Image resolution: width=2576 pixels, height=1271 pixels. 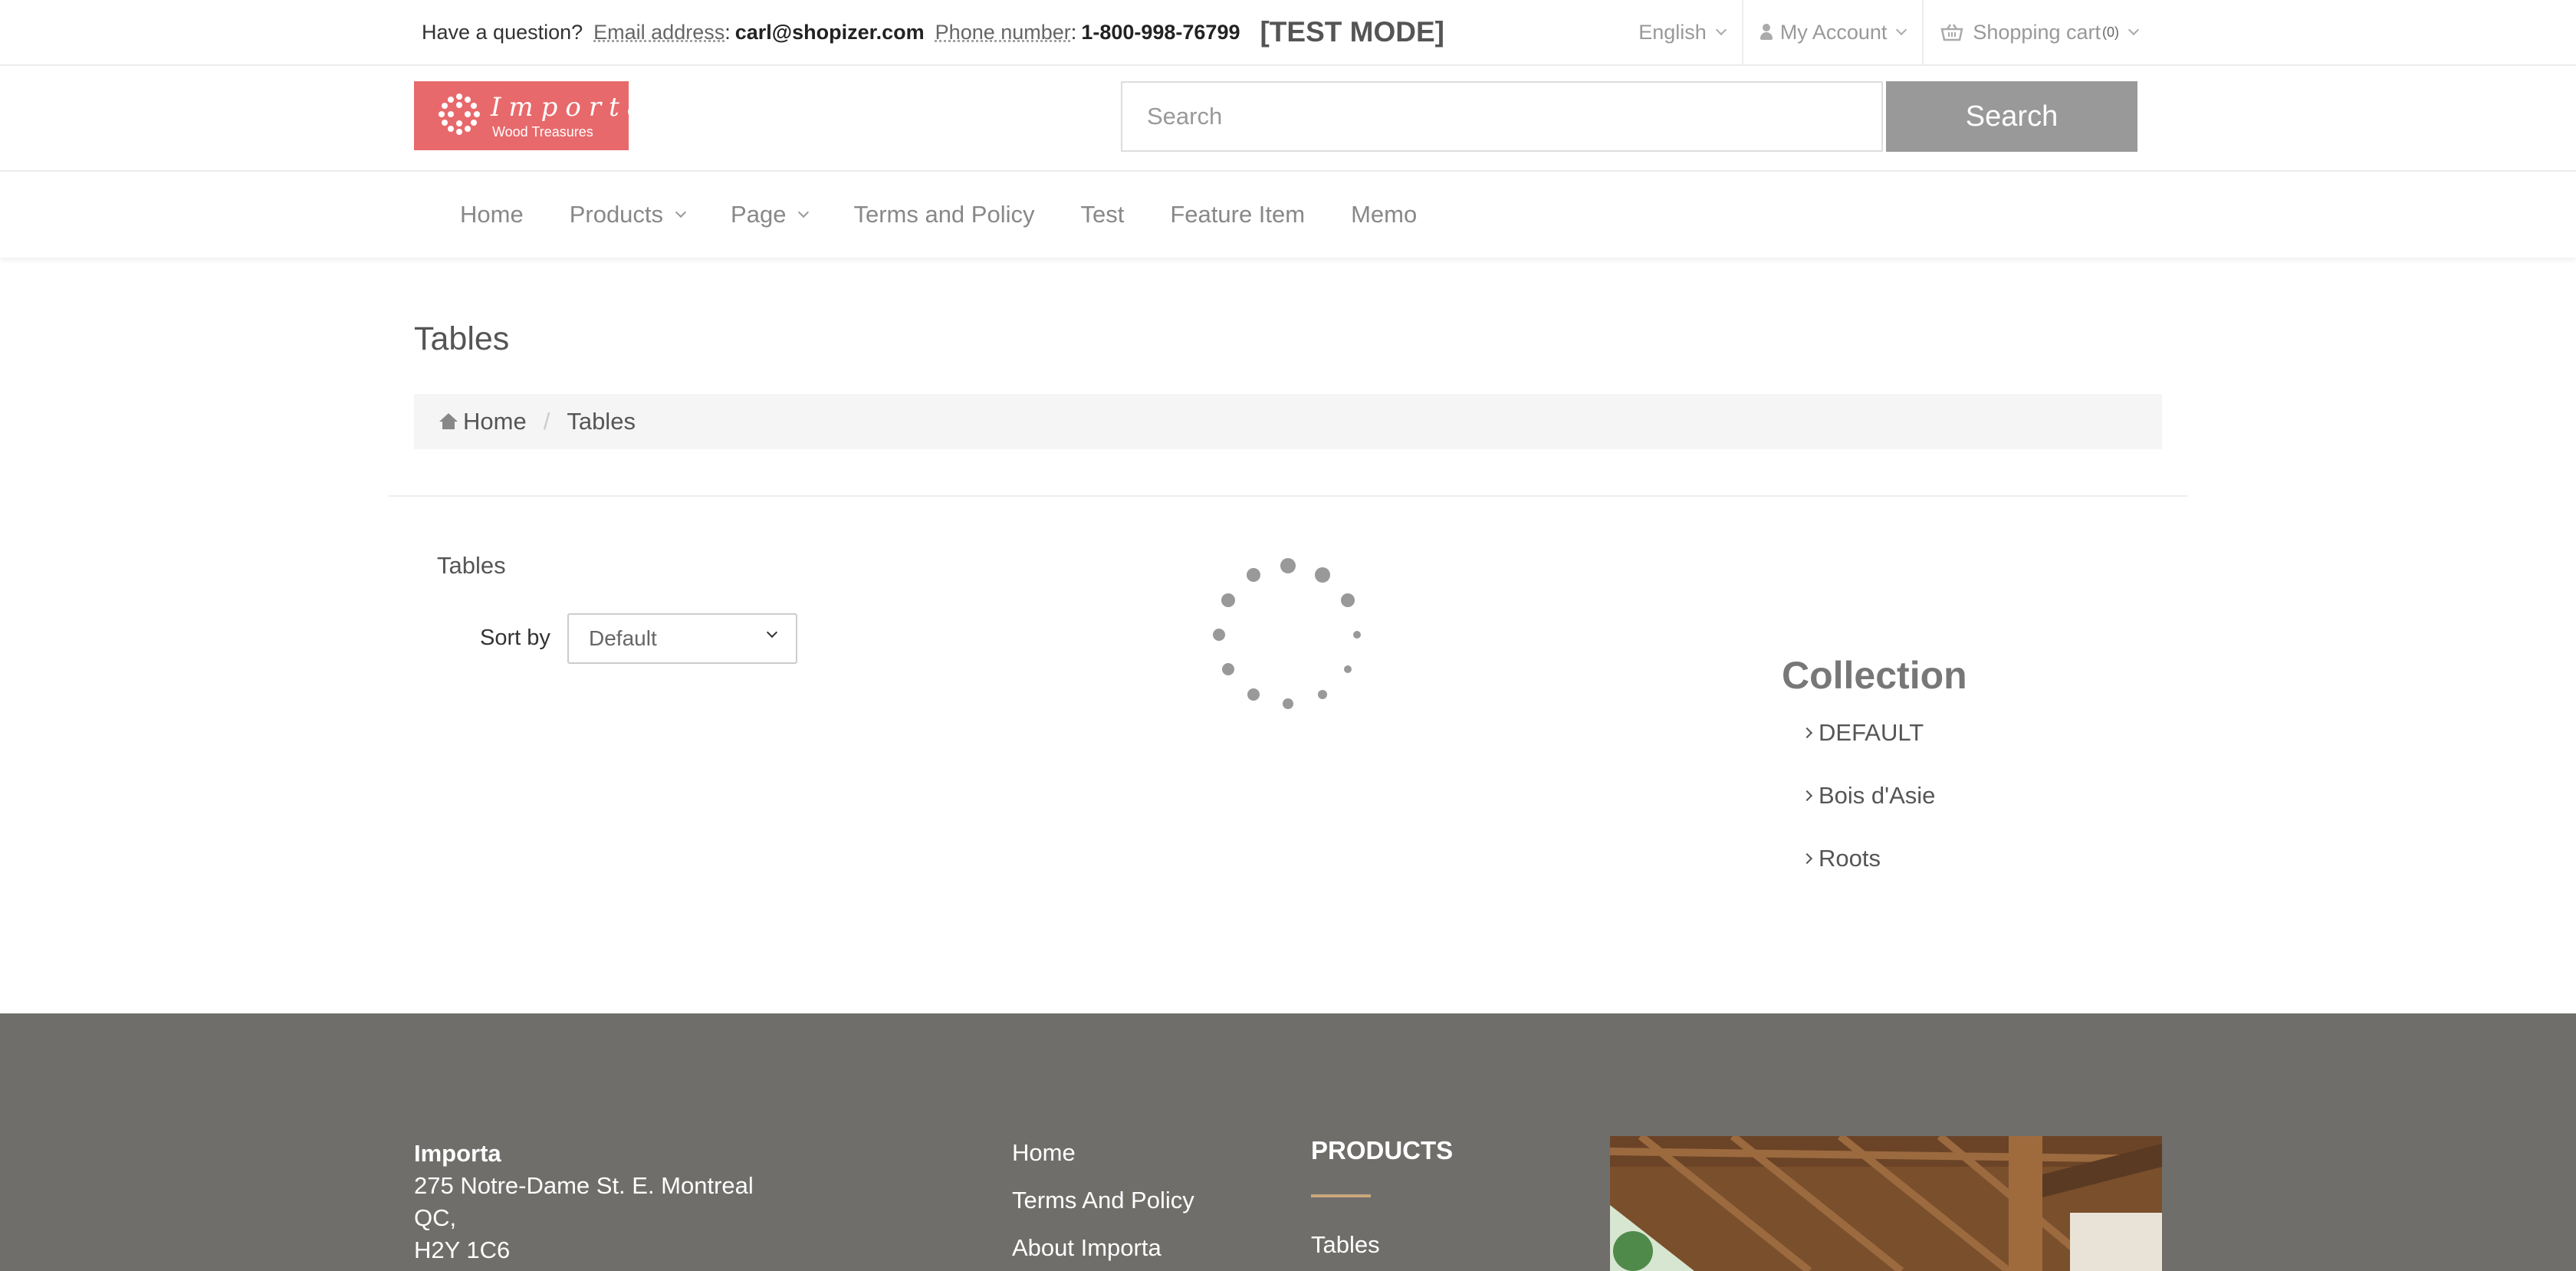 What do you see at coordinates (759, 215) in the screenshot?
I see `nav-label: Page` at bounding box center [759, 215].